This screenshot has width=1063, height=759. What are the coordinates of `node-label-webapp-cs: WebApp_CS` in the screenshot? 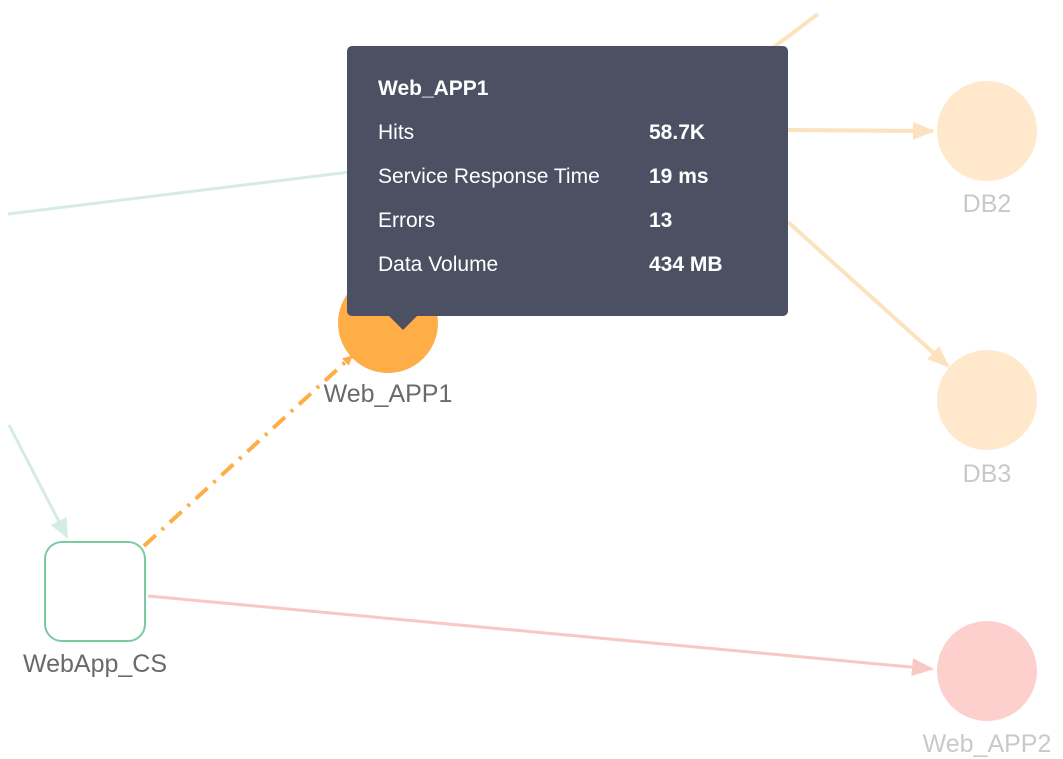 It's located at (95, 664).